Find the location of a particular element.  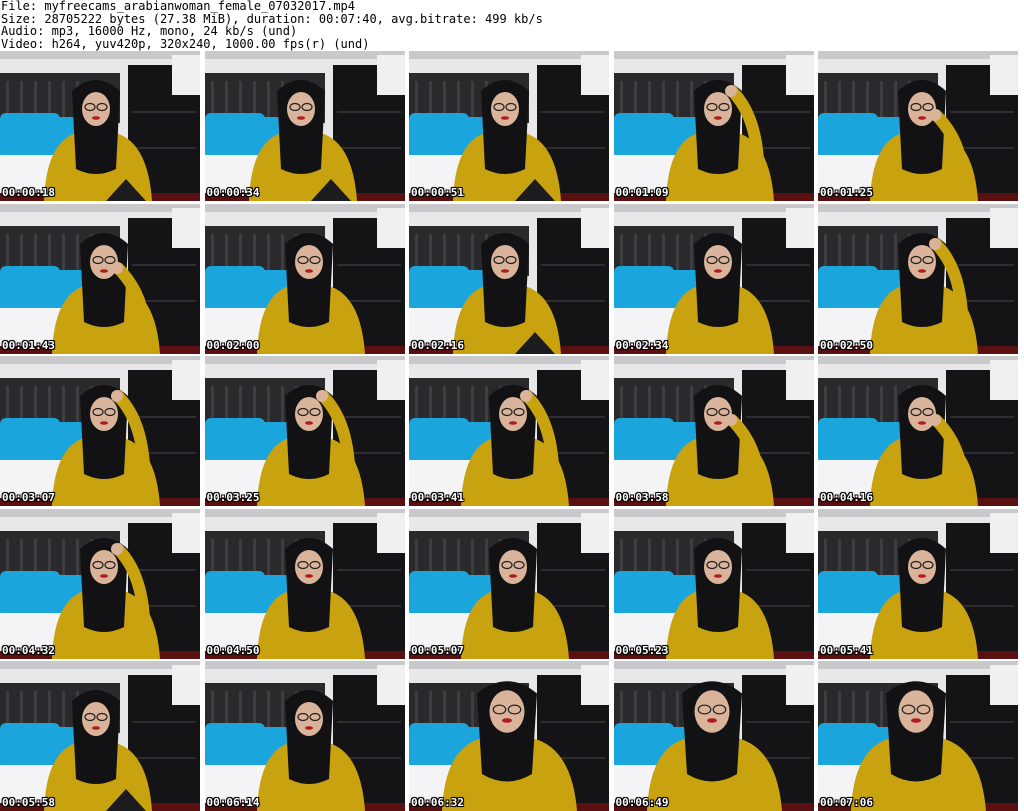

video-thumbnail: 00:00:51 is located at coordinates (509, 126).